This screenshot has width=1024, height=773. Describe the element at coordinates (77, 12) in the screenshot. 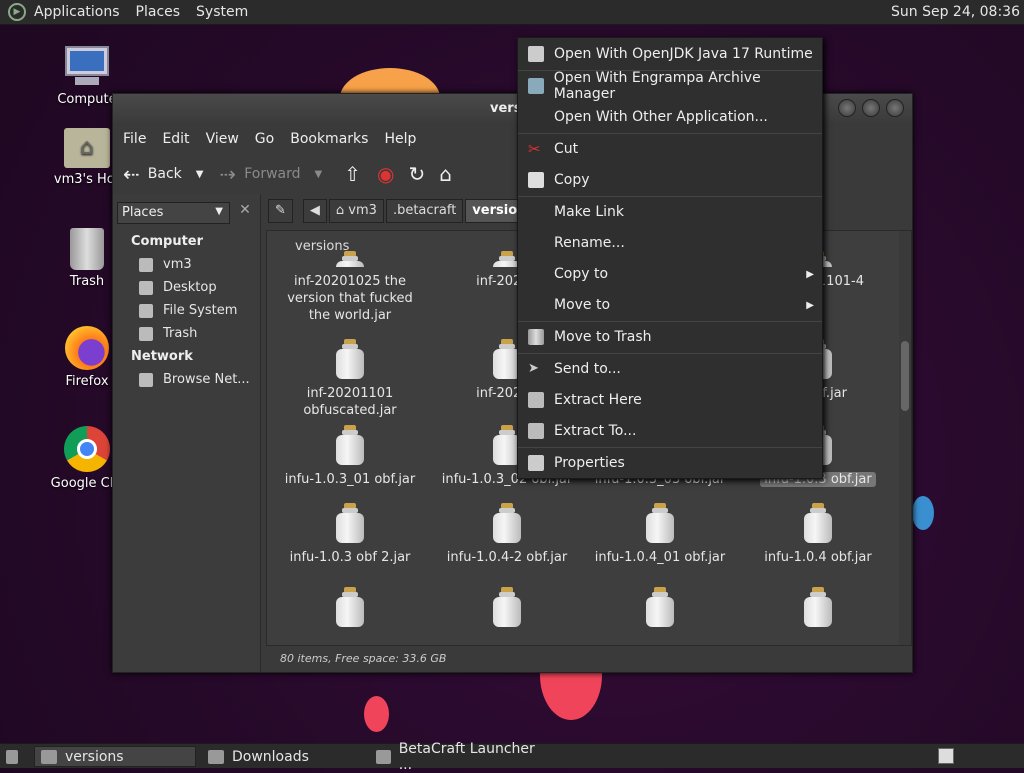

I see `applications-menu: Applications` at that location.